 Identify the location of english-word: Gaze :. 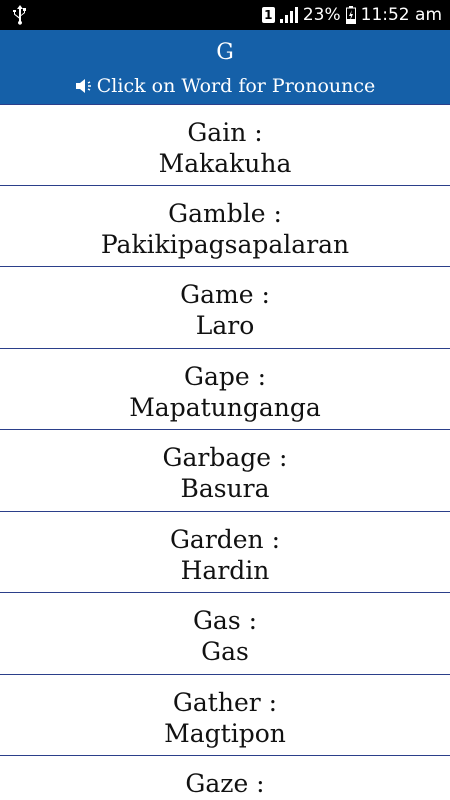
(225, 783).